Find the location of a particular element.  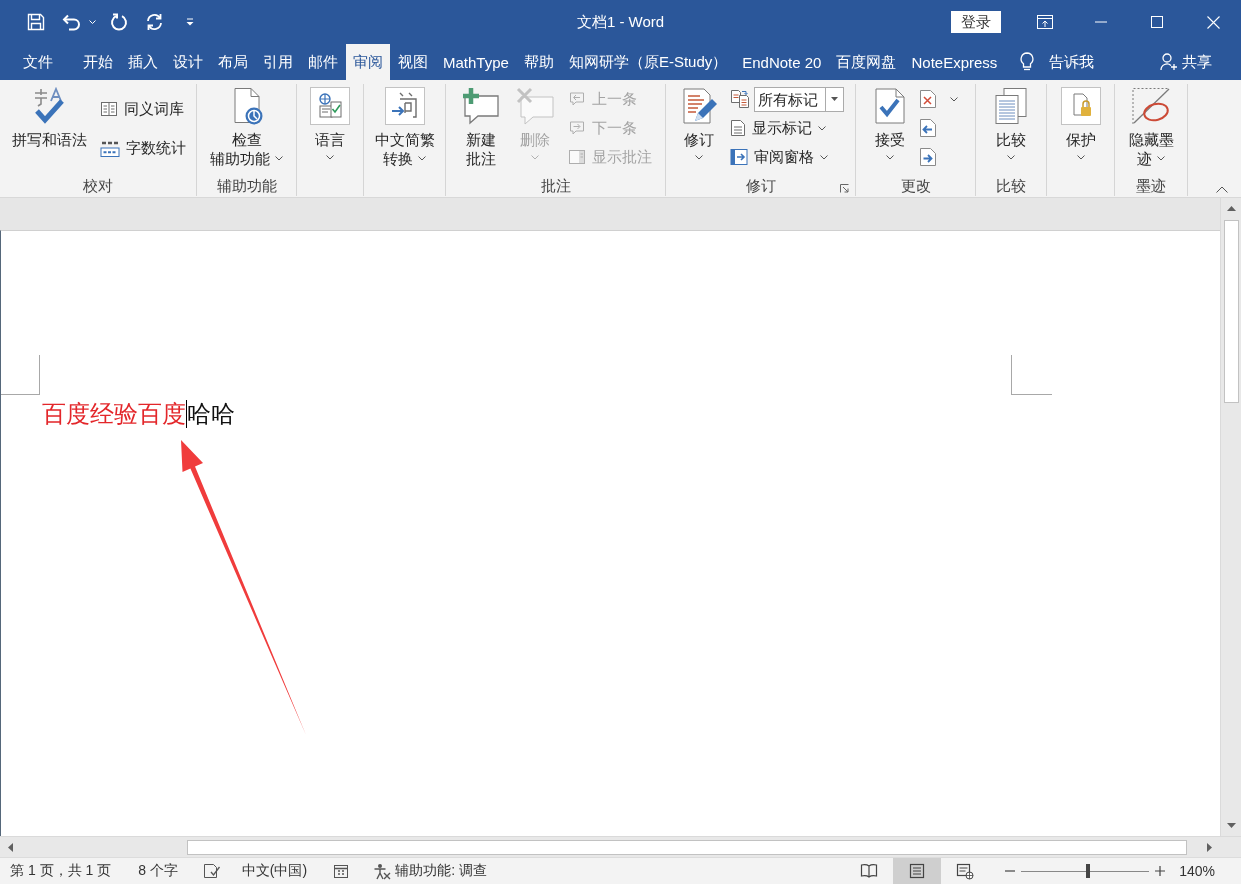

caret-icon is located at coordinates (92, 22).